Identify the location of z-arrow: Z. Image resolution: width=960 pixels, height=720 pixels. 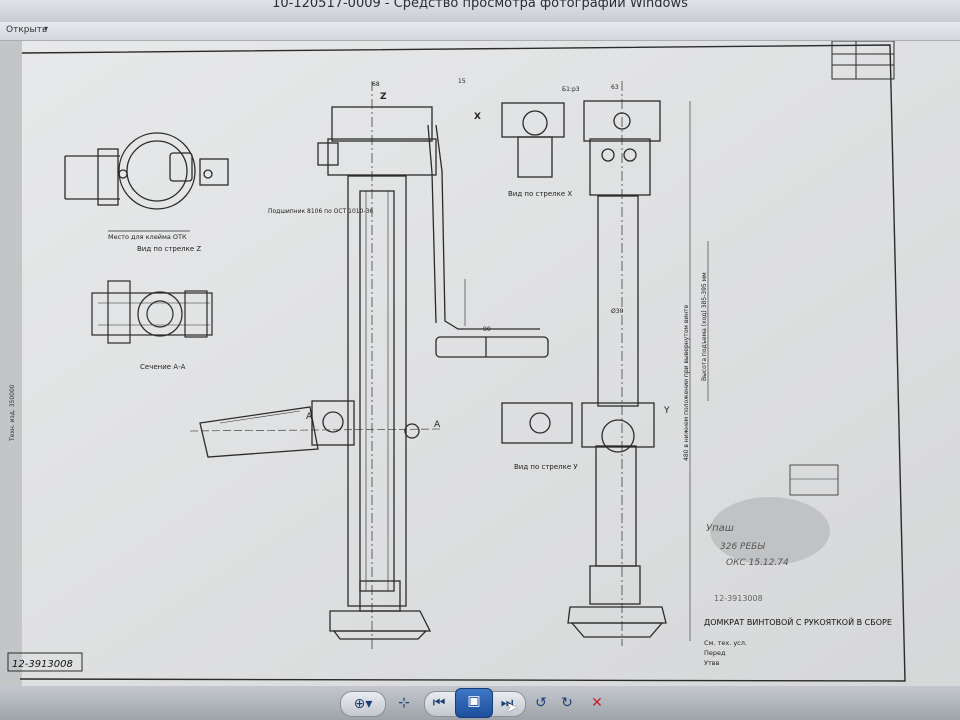
(383, 97).